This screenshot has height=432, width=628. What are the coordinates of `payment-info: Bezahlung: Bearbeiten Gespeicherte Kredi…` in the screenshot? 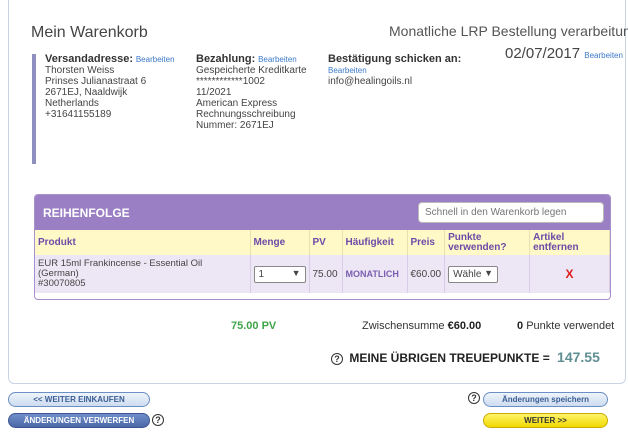 It's located at (251, 92).